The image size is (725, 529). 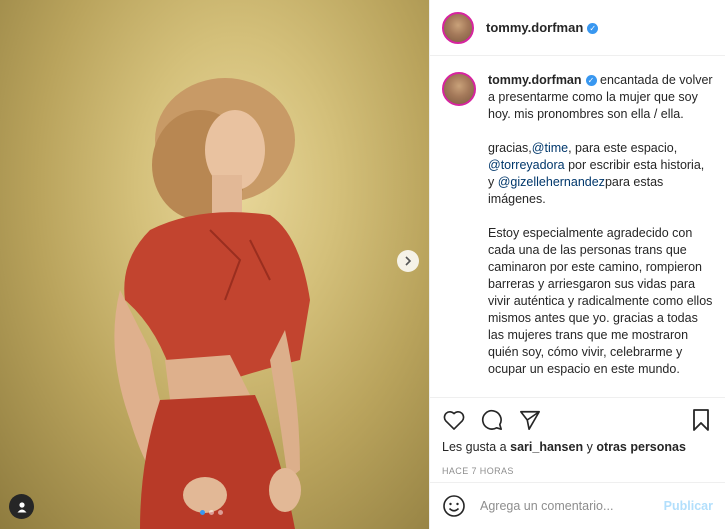 I want to click on emoji-button, so click(x=454, y=506).